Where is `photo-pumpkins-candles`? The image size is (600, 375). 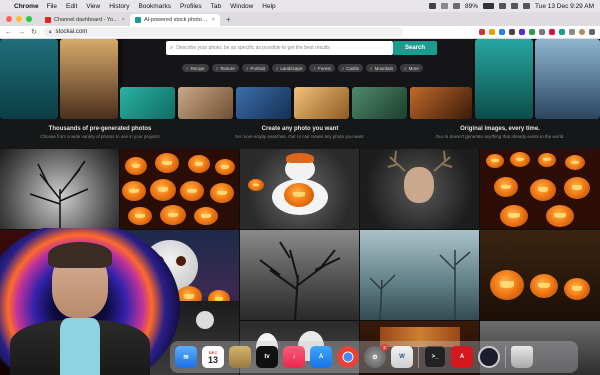
photo-pumpkins-candles is located at coordinates (540, 275).